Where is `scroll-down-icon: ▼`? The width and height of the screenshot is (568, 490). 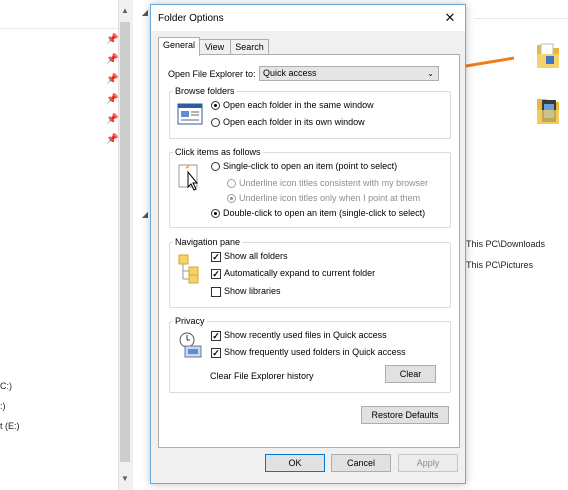
scroll-down-icon: ▼ is located at coordinates (125, 478).